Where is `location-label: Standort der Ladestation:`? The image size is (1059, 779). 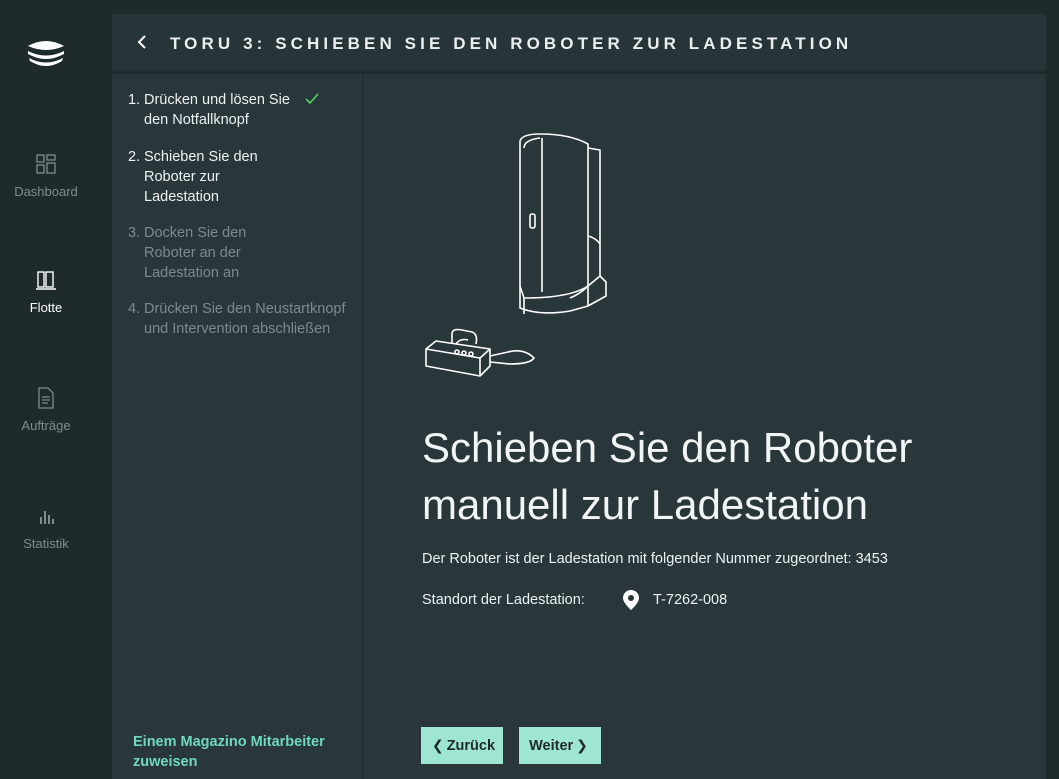
location-label: Standort der Ladestation: is located at coordinates (503, 600).